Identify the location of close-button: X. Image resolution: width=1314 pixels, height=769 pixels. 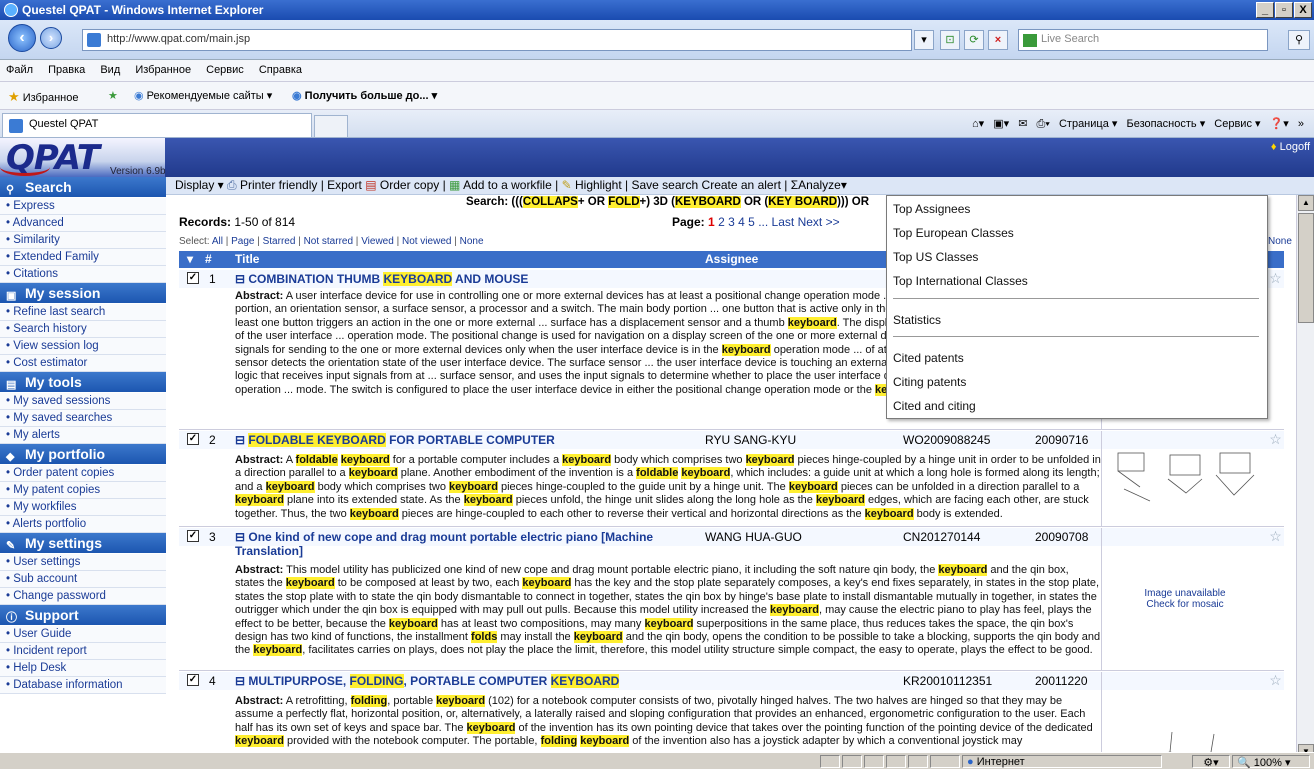
(1303, 10).